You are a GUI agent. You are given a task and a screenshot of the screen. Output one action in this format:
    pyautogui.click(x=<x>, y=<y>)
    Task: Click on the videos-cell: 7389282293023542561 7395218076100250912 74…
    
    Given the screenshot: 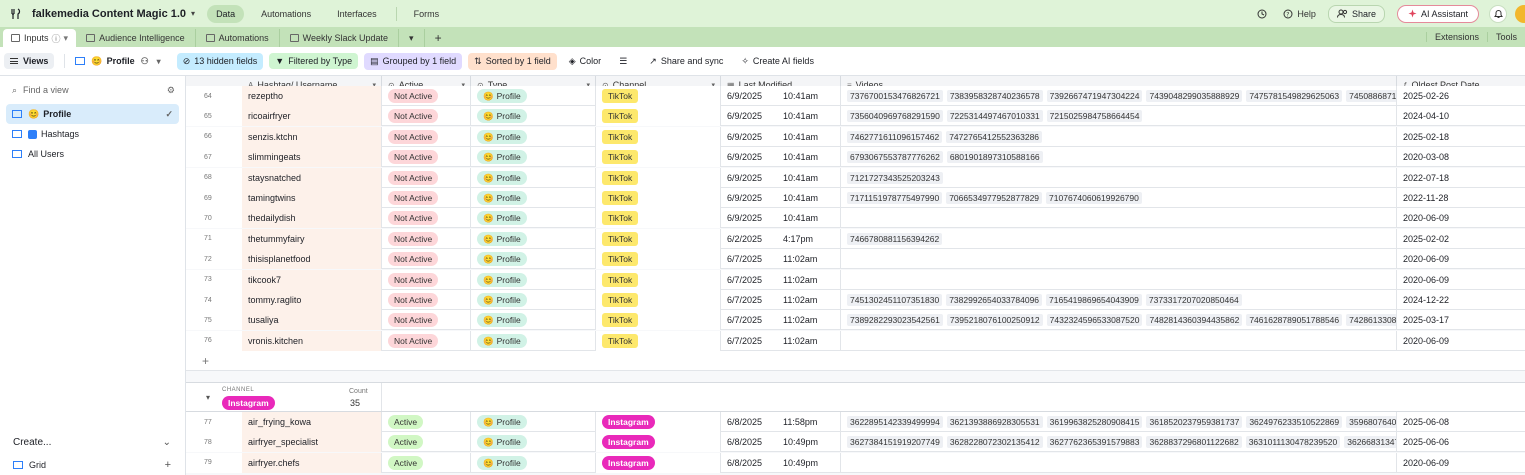 What is the action you would take?
    pyautogui.click(x=1119, y=320)
    